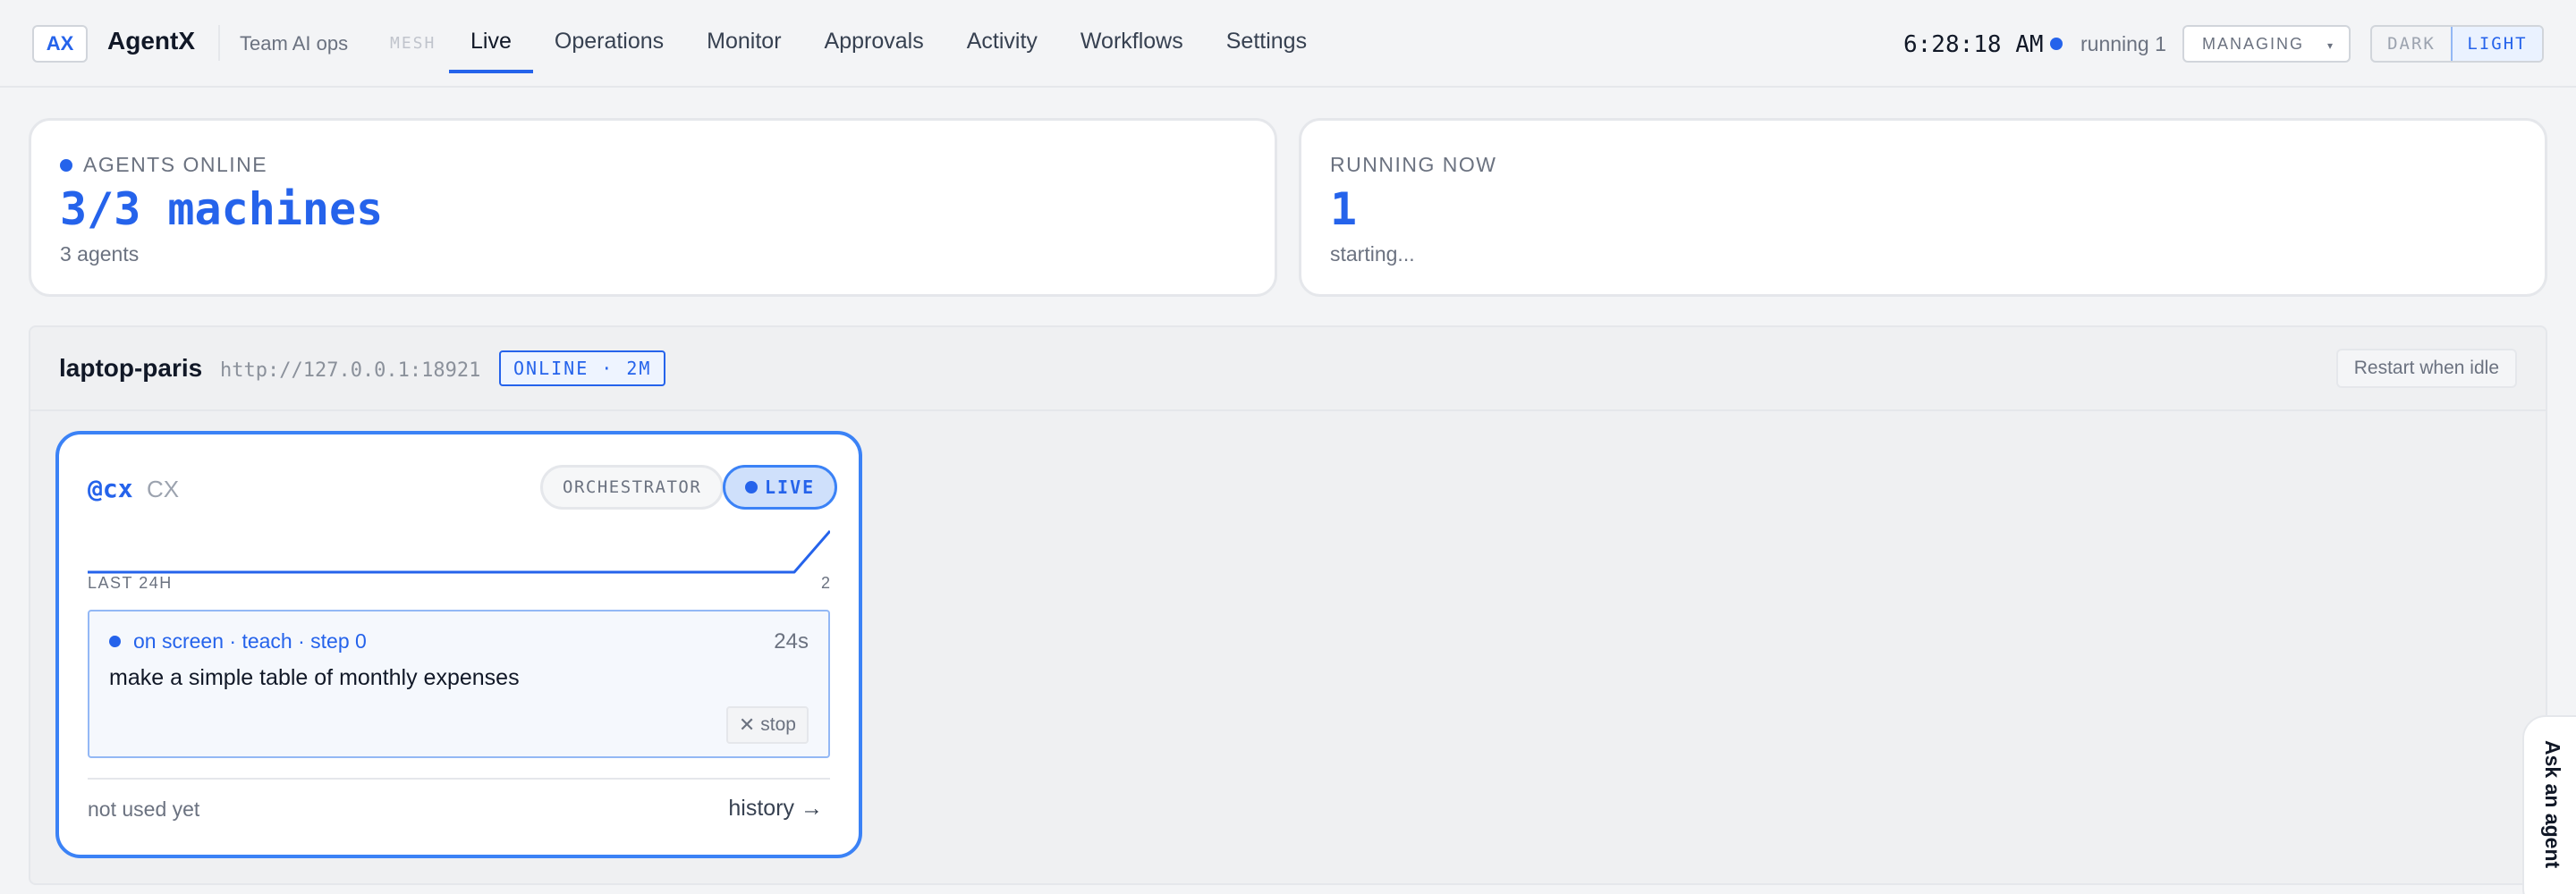  What do you see at coordinates (2552, 804) in the screenshot?
I see `ask-an-agent-label: Ask an agent` at bounding box center [2552, 804].